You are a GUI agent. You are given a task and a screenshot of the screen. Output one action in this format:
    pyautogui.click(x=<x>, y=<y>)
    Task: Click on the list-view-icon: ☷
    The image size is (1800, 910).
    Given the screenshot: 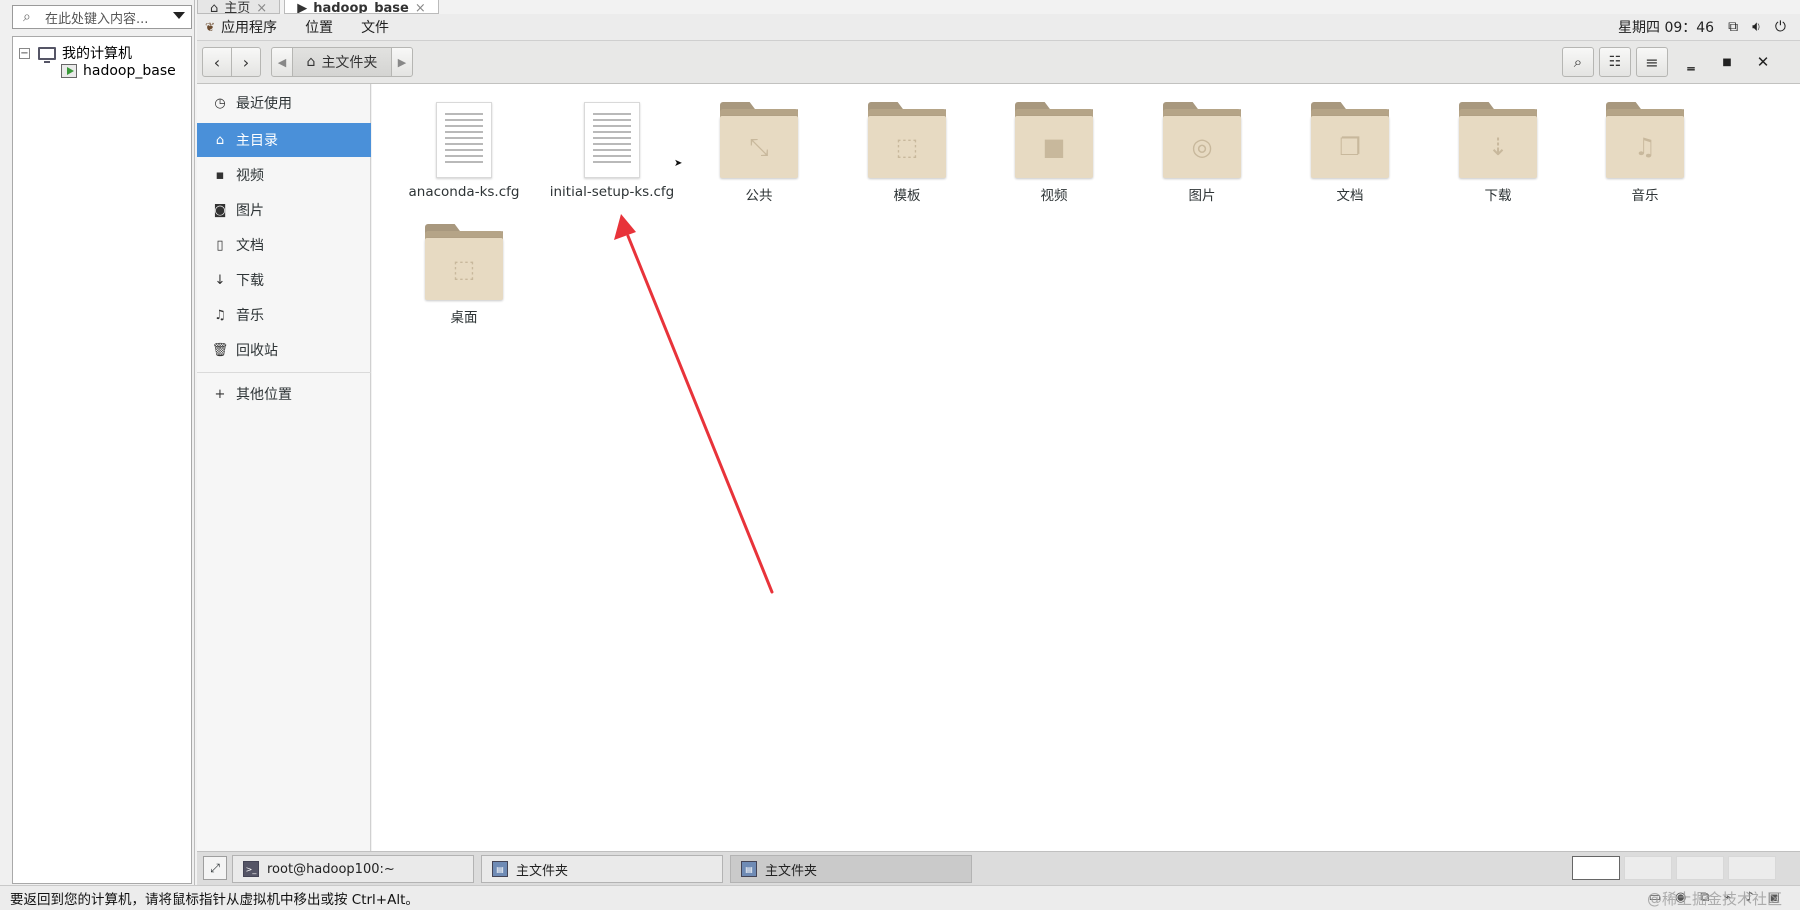 What is the action you would take?
    pyautogui.click(x=1615, y=62)
    